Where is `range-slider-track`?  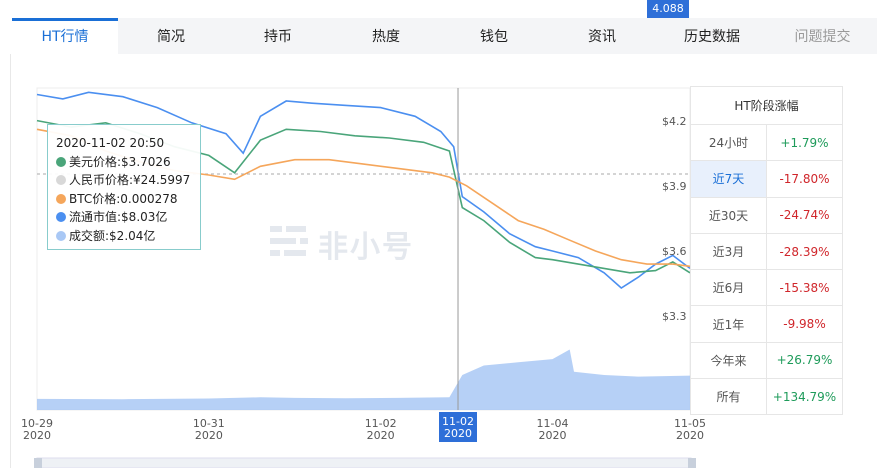
range-slider-track is located at coordinates (364, 462).